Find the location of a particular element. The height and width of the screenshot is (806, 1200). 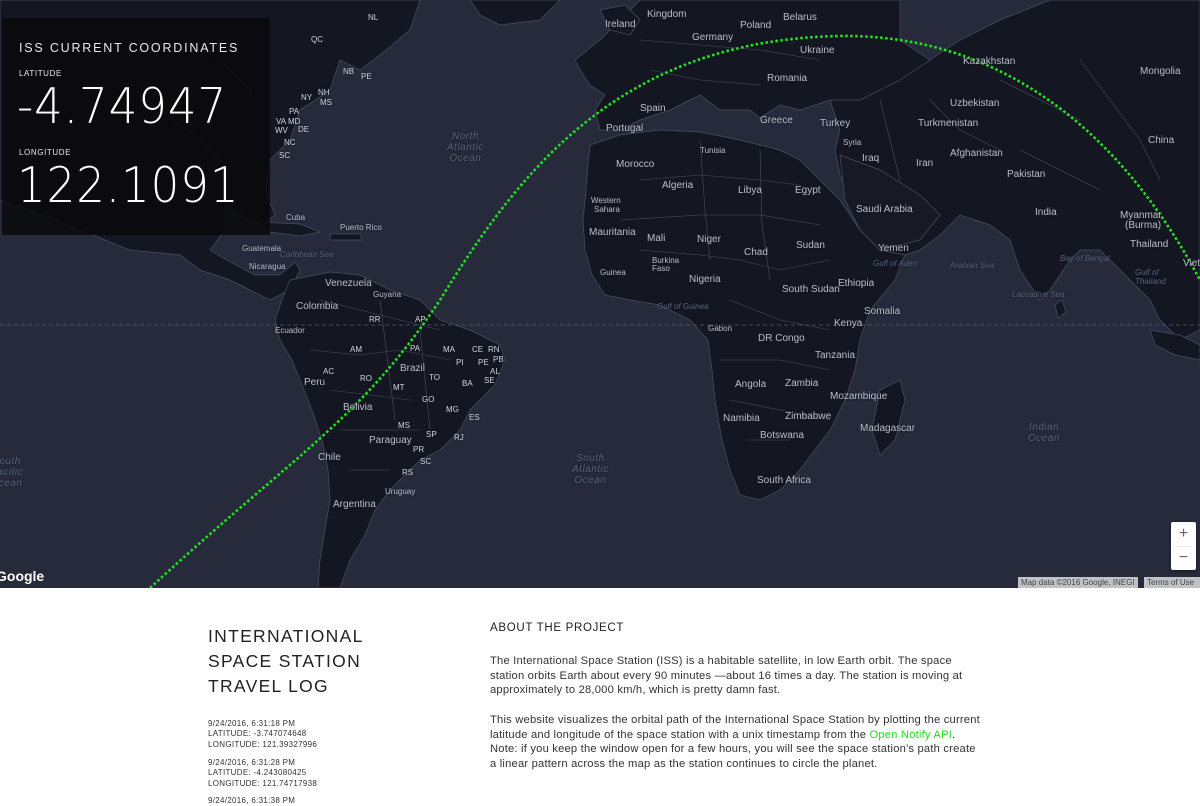

label-tanzania: Tanzania is located at coordinates (835, 355).